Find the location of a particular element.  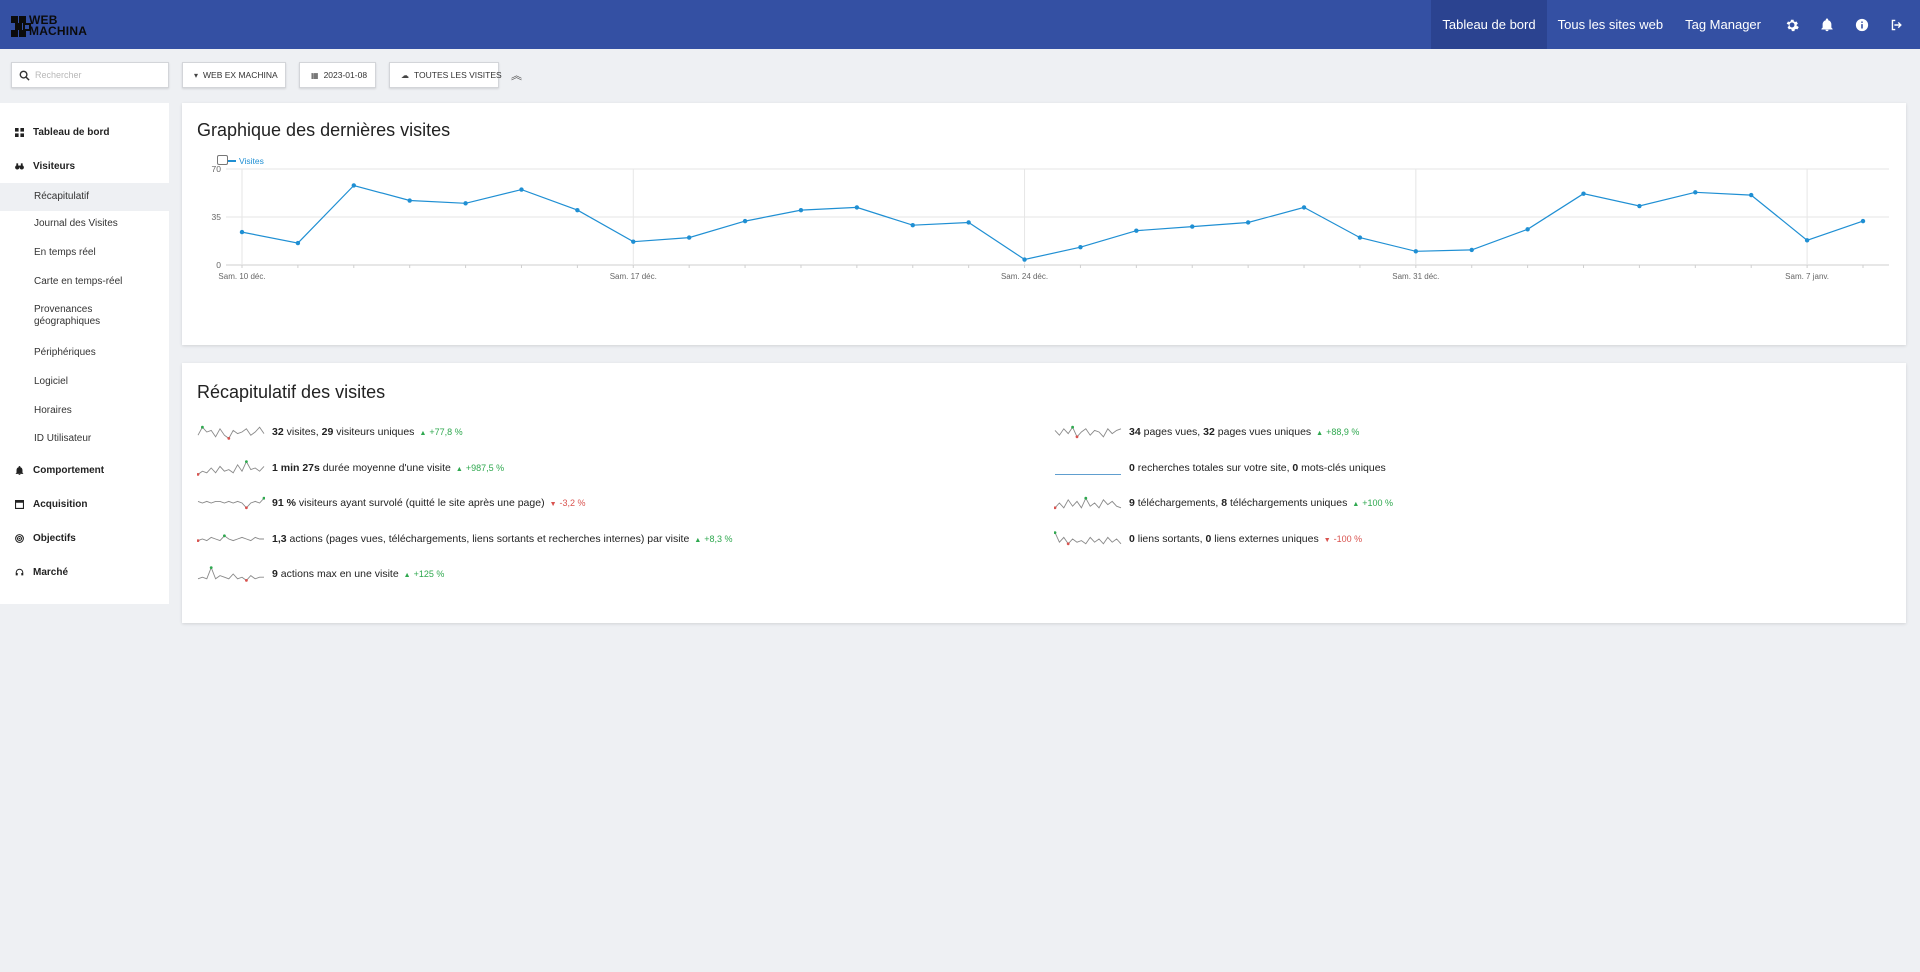

evolution-badge: ▲ +987,5 % is located at coordinates (480, 468).